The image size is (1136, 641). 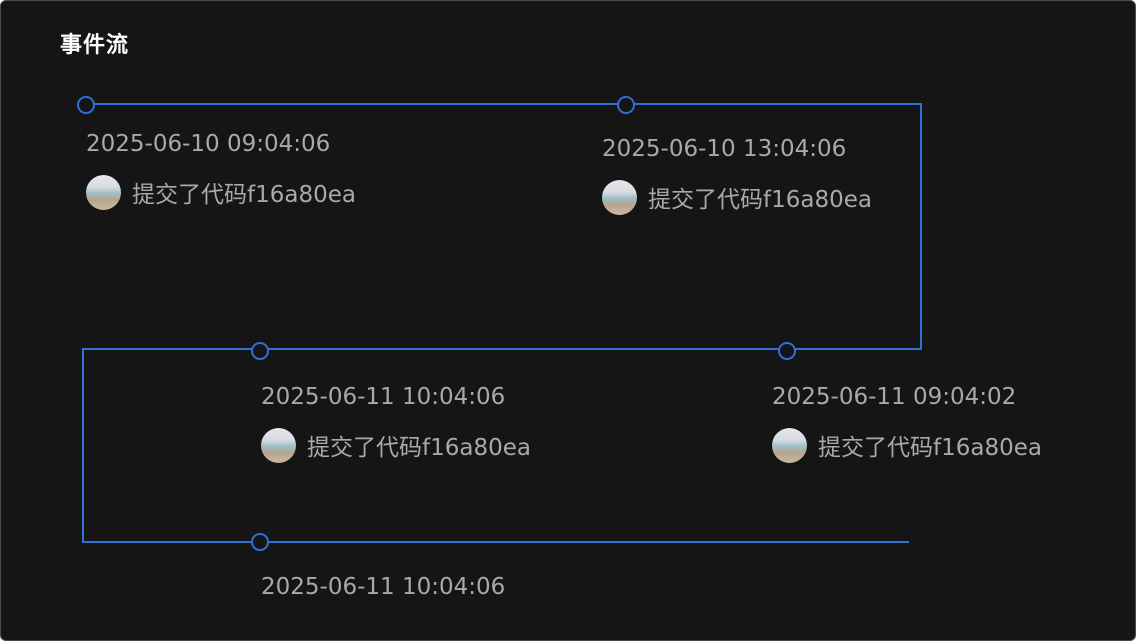 I want to click on event-time: 2025-06-10 13:04:06, so click(x=724, y=149).